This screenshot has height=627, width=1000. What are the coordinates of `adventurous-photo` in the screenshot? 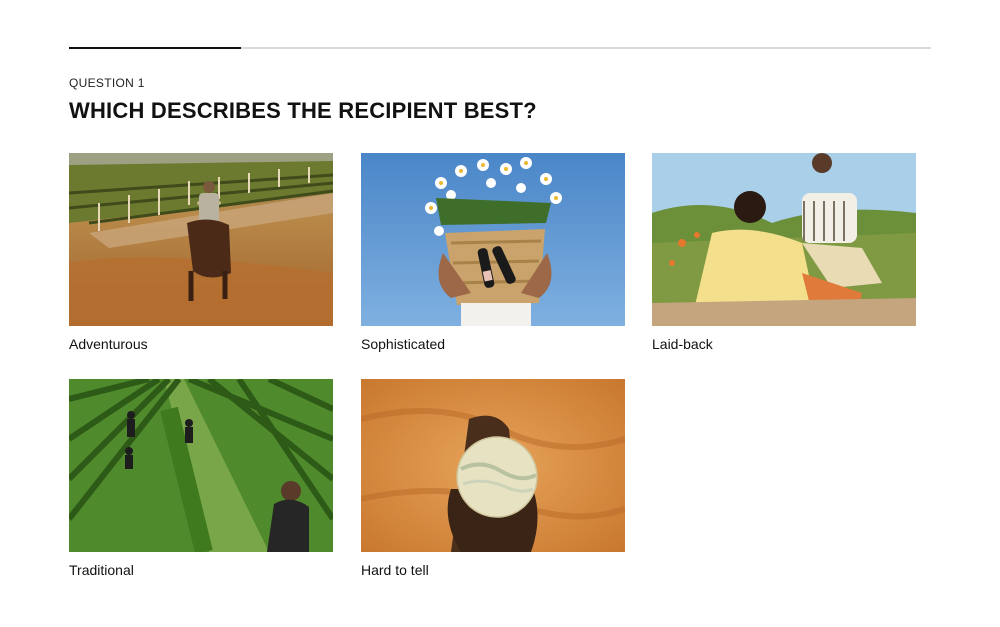 It's located at (201, 239).